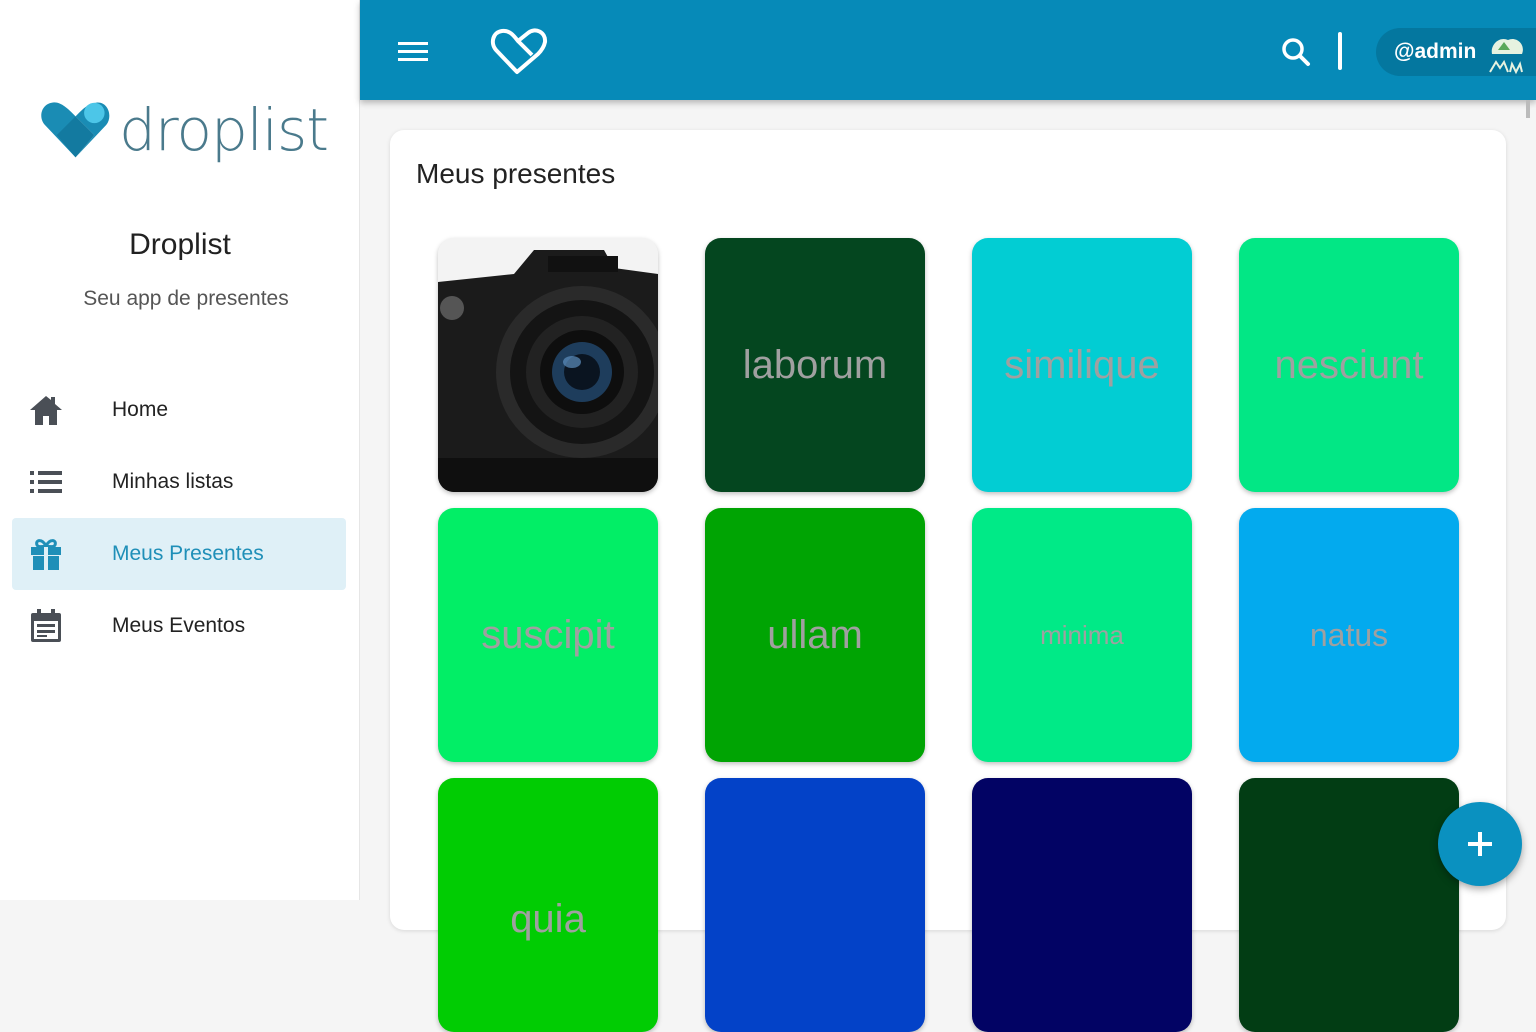  I want to click on home-icon, so click(46, 410).